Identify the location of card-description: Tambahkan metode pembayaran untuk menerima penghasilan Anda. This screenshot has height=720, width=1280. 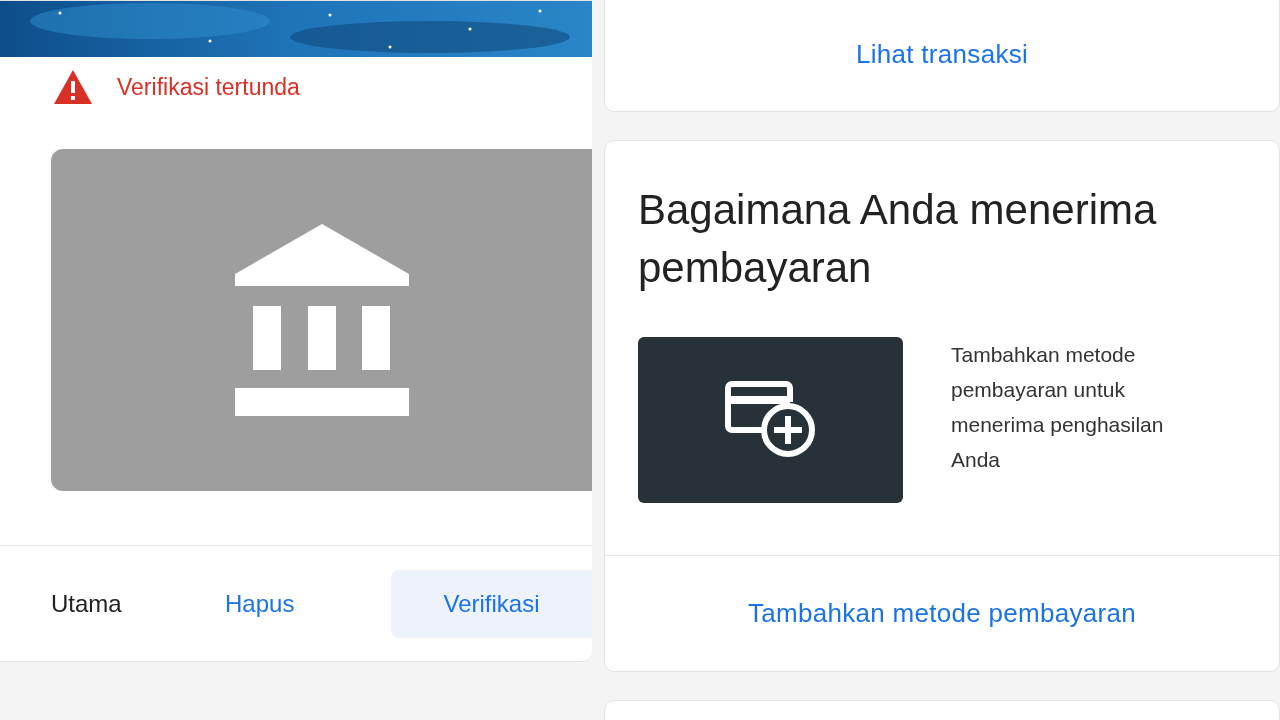
(1058, 407).